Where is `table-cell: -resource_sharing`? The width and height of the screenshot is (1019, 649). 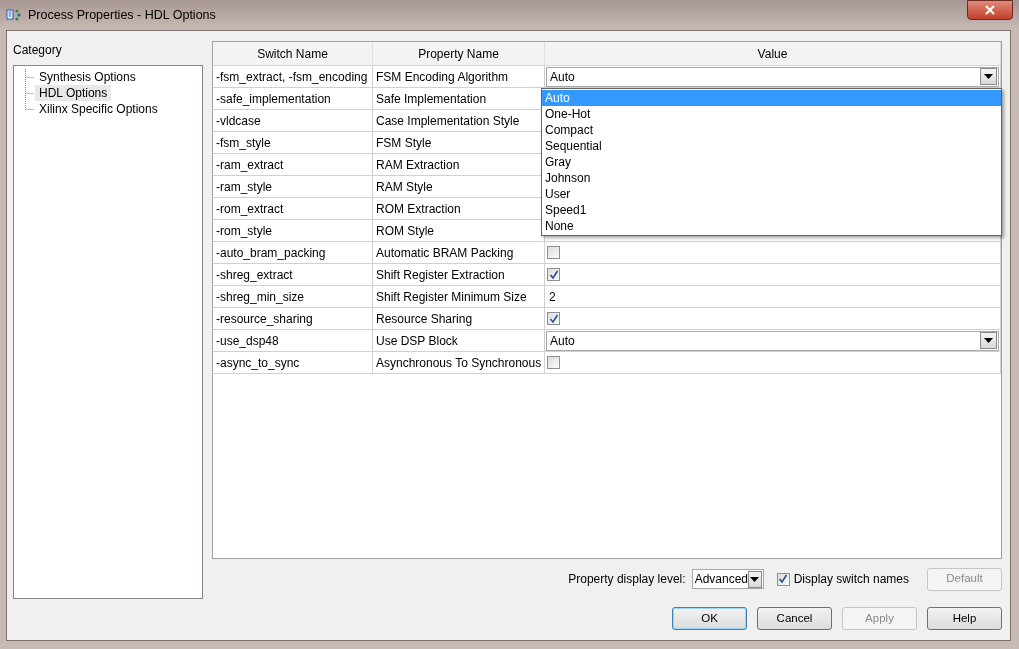
table-cell: -resource_sharing is located at coordinates (293, 319).